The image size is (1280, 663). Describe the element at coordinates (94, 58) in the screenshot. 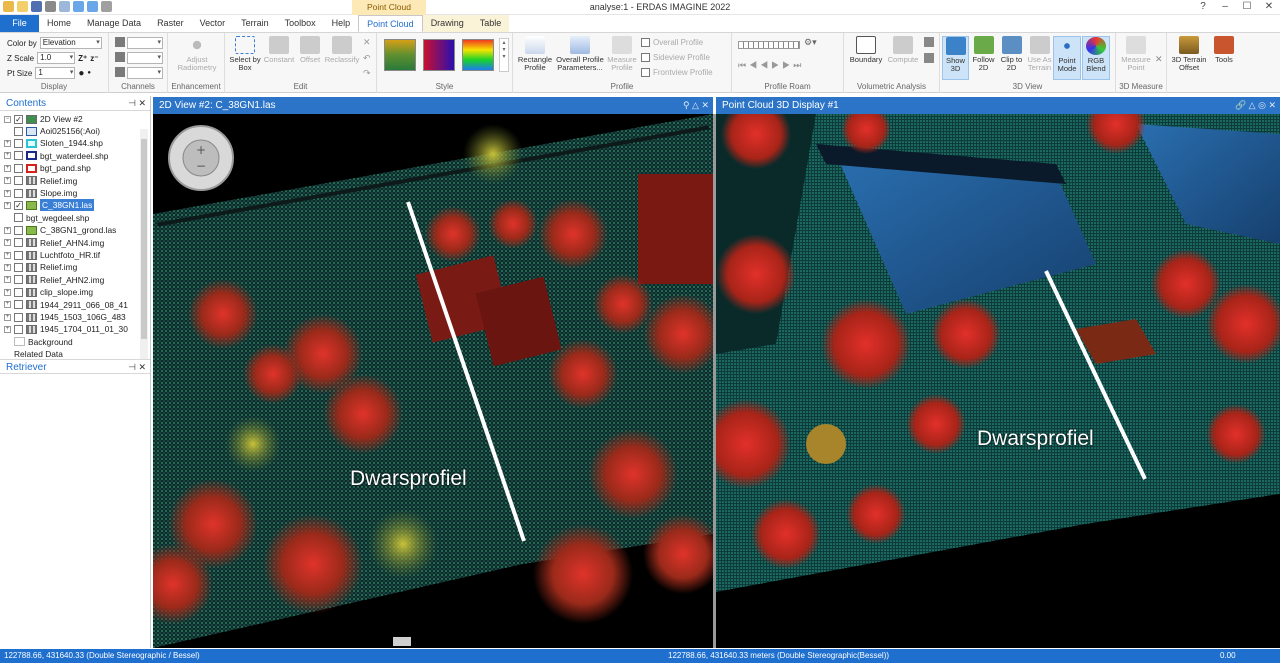

I see `z-down-icon: z⁻` at that location.